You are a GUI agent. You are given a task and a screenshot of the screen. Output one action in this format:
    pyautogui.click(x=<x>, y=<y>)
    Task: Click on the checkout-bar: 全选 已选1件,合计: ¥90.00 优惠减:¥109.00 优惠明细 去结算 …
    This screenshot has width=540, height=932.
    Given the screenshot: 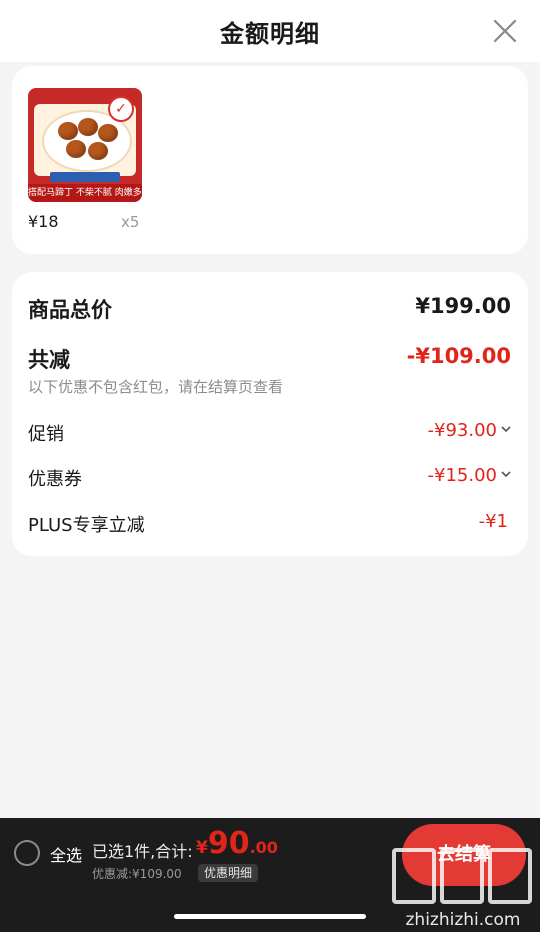 What is the action you would take?
    pyautogui.click(x=270, y=875)
    